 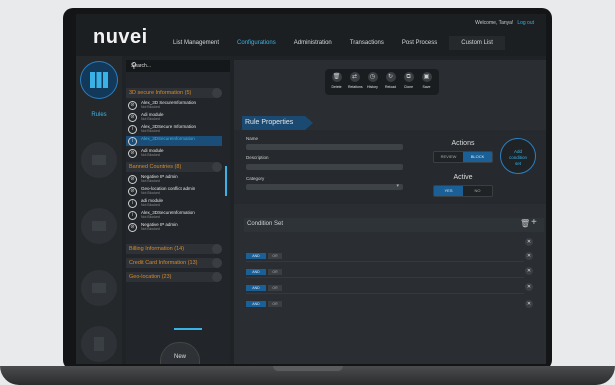 What do you see at coordinates (336, 87) in the screenshot?
I see `toolbar-label: Delete` at bounding box center [336, 87].